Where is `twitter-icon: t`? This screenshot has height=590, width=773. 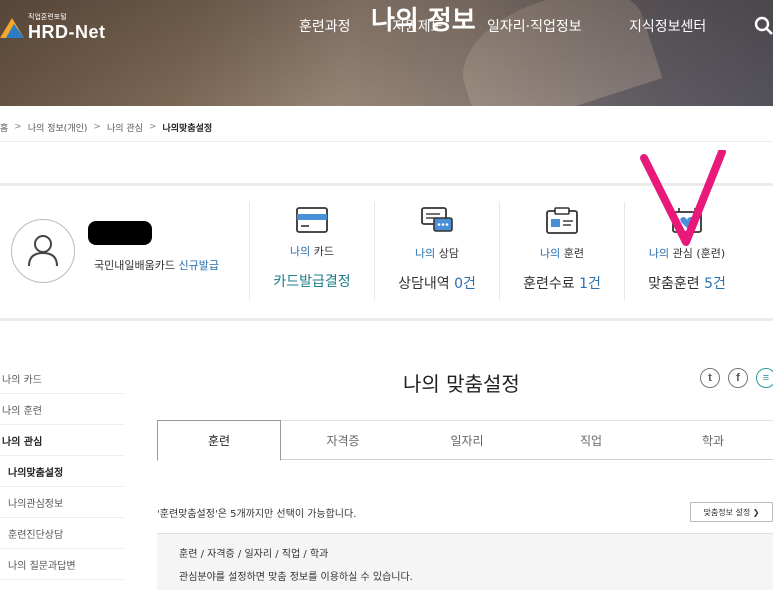 twitter-icon: t is located at coordinates (710, 378).